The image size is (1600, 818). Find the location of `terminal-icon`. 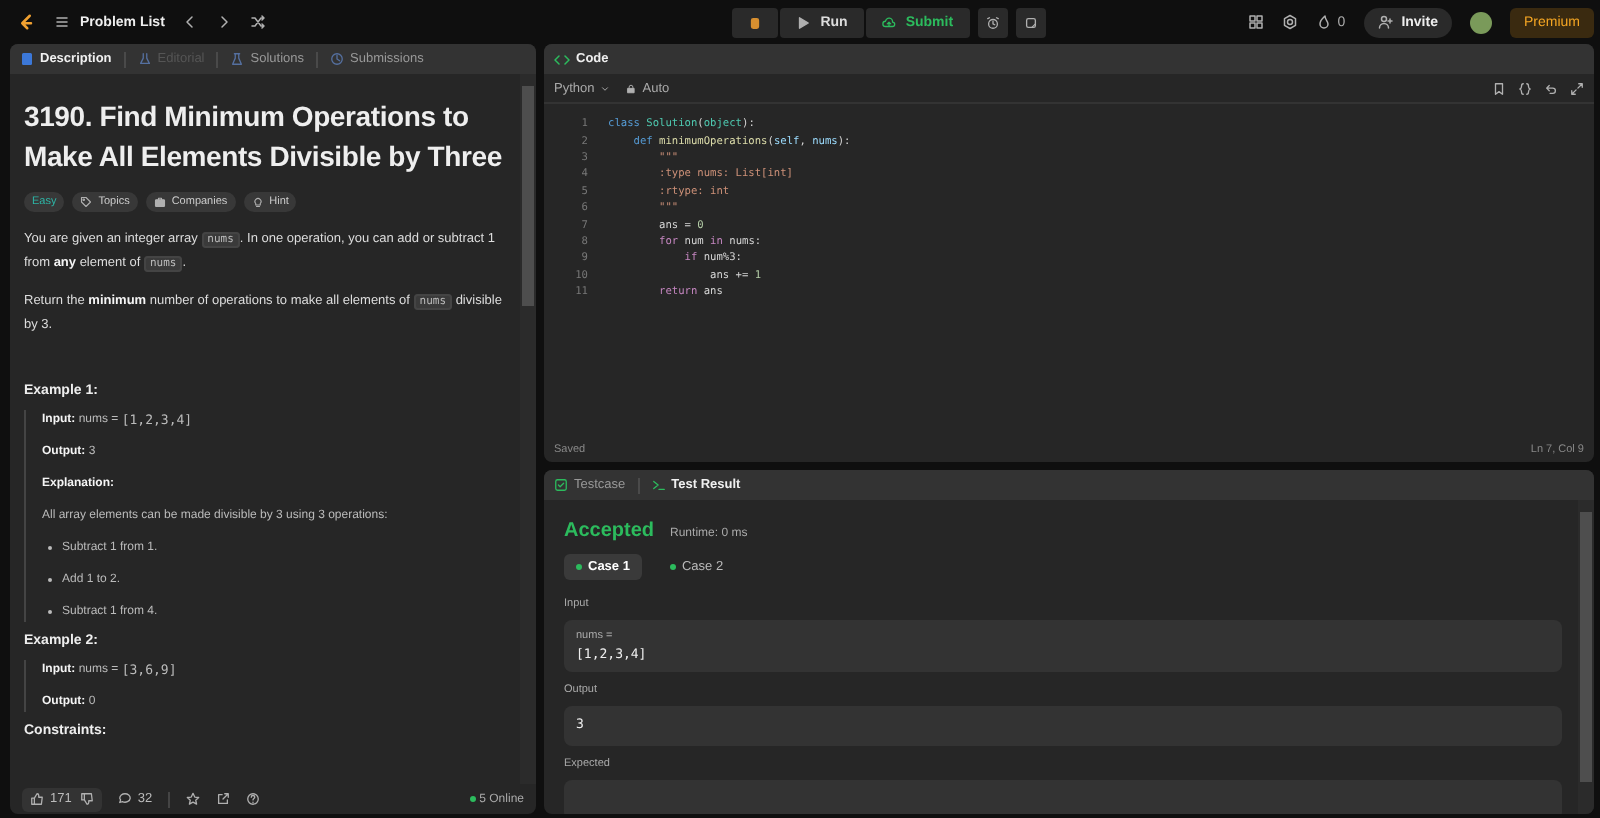

terminal-icon is located at coordinates (658, 485).